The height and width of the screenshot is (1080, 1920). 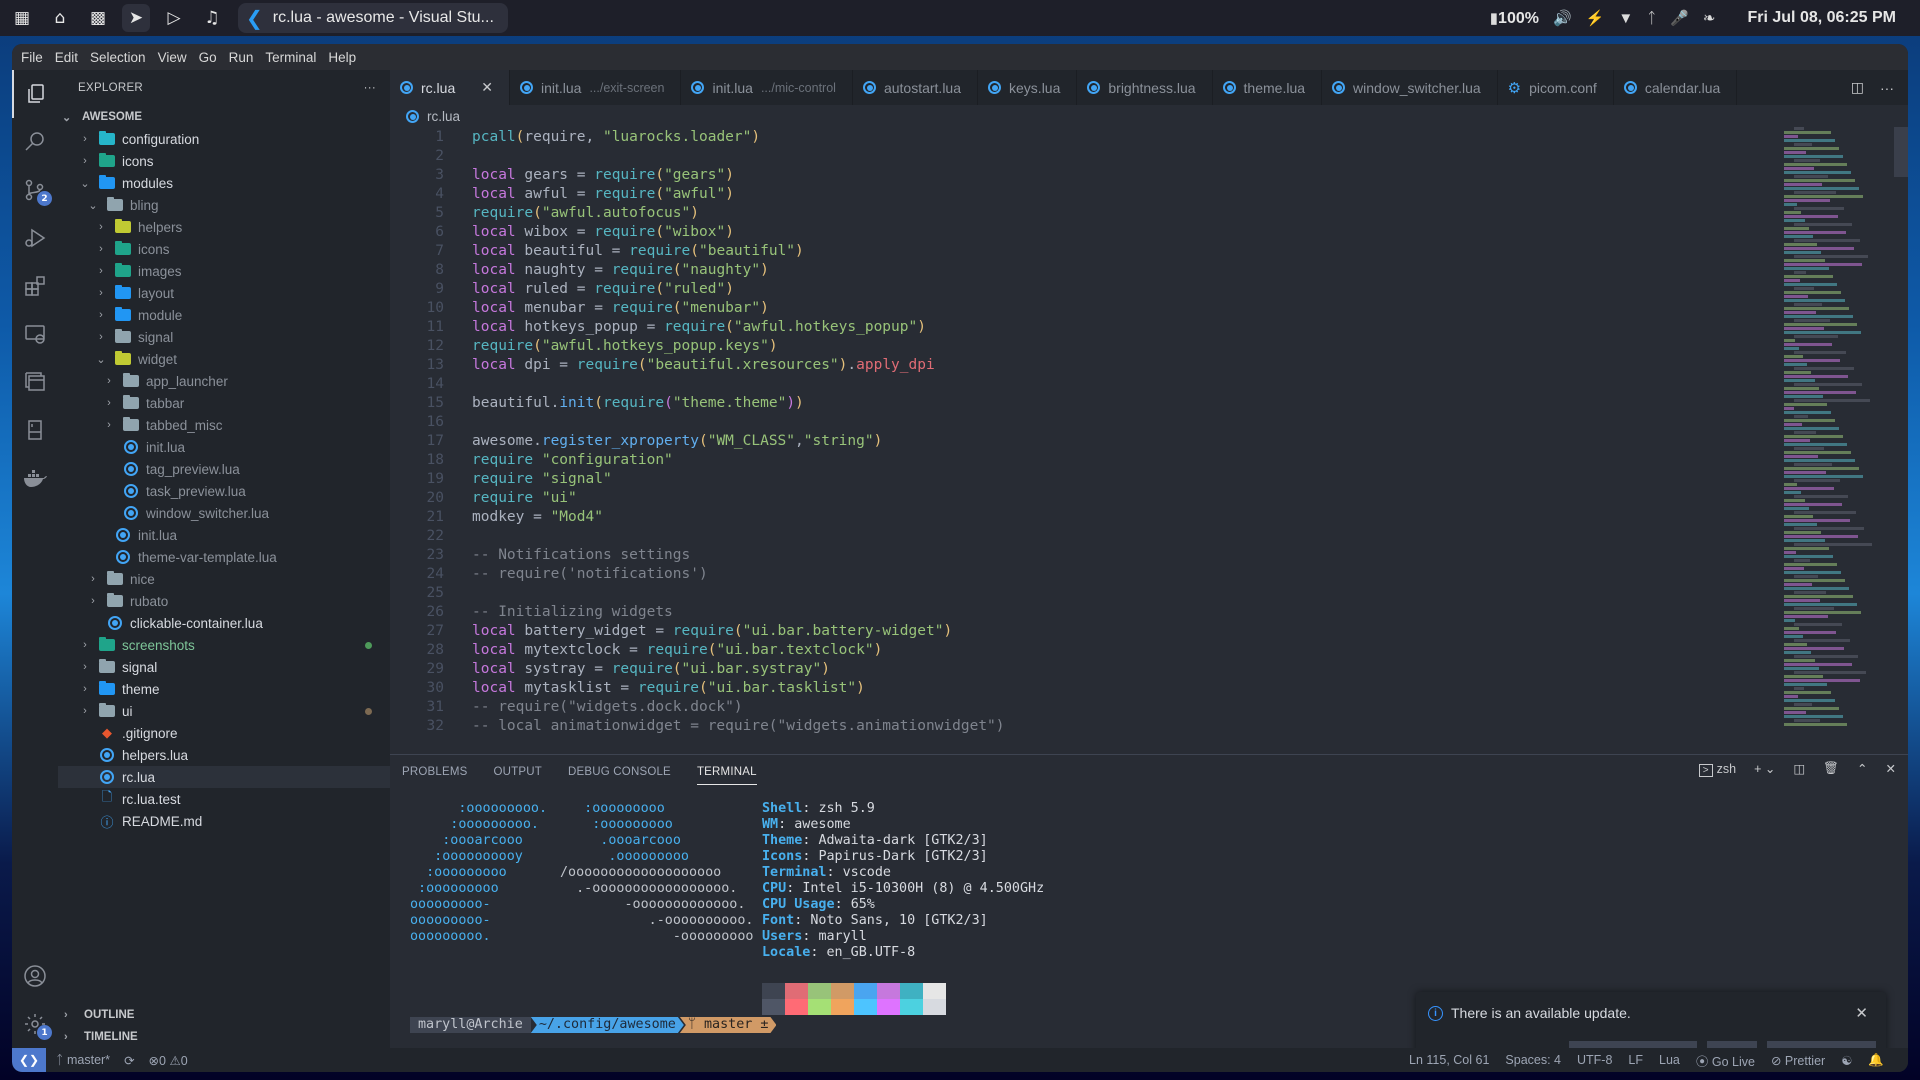 I want to click on split-editor-icon: ◫, so click(x=1857, y=87).